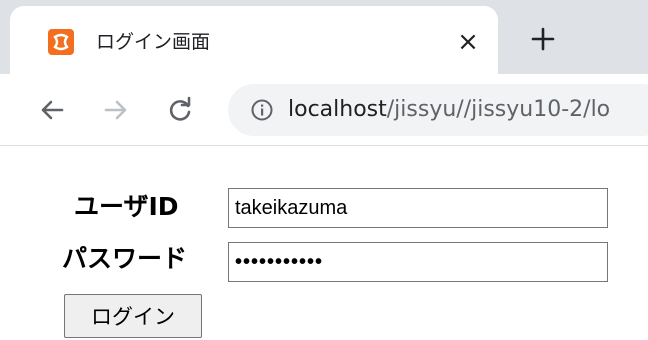 The image size is (648, 340). What do you see at coordinates (153, 42) in the screenshot?
I see `tab-title: ログイン画面` at bounding box center [153, 42].